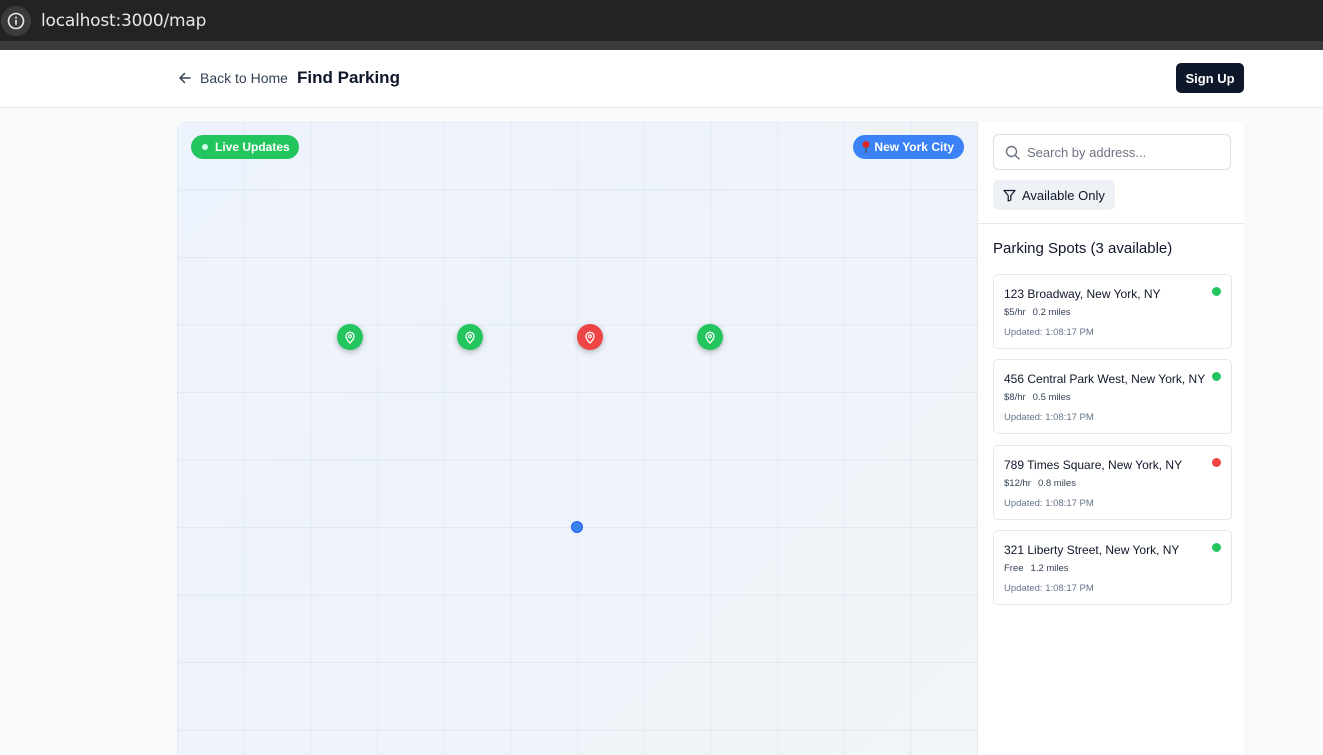  What do you see at coordinates (1012, 152) in the screenshot?
I see `search-icon` at bounding box center [1012, 152].